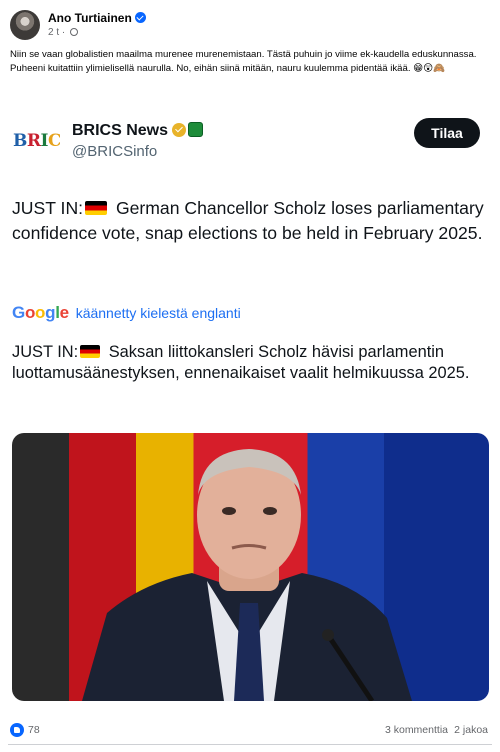 The width and height of the screenshot is (500, 752). I want to click on comment-count: 3 kommenttia, so click(416, 730).